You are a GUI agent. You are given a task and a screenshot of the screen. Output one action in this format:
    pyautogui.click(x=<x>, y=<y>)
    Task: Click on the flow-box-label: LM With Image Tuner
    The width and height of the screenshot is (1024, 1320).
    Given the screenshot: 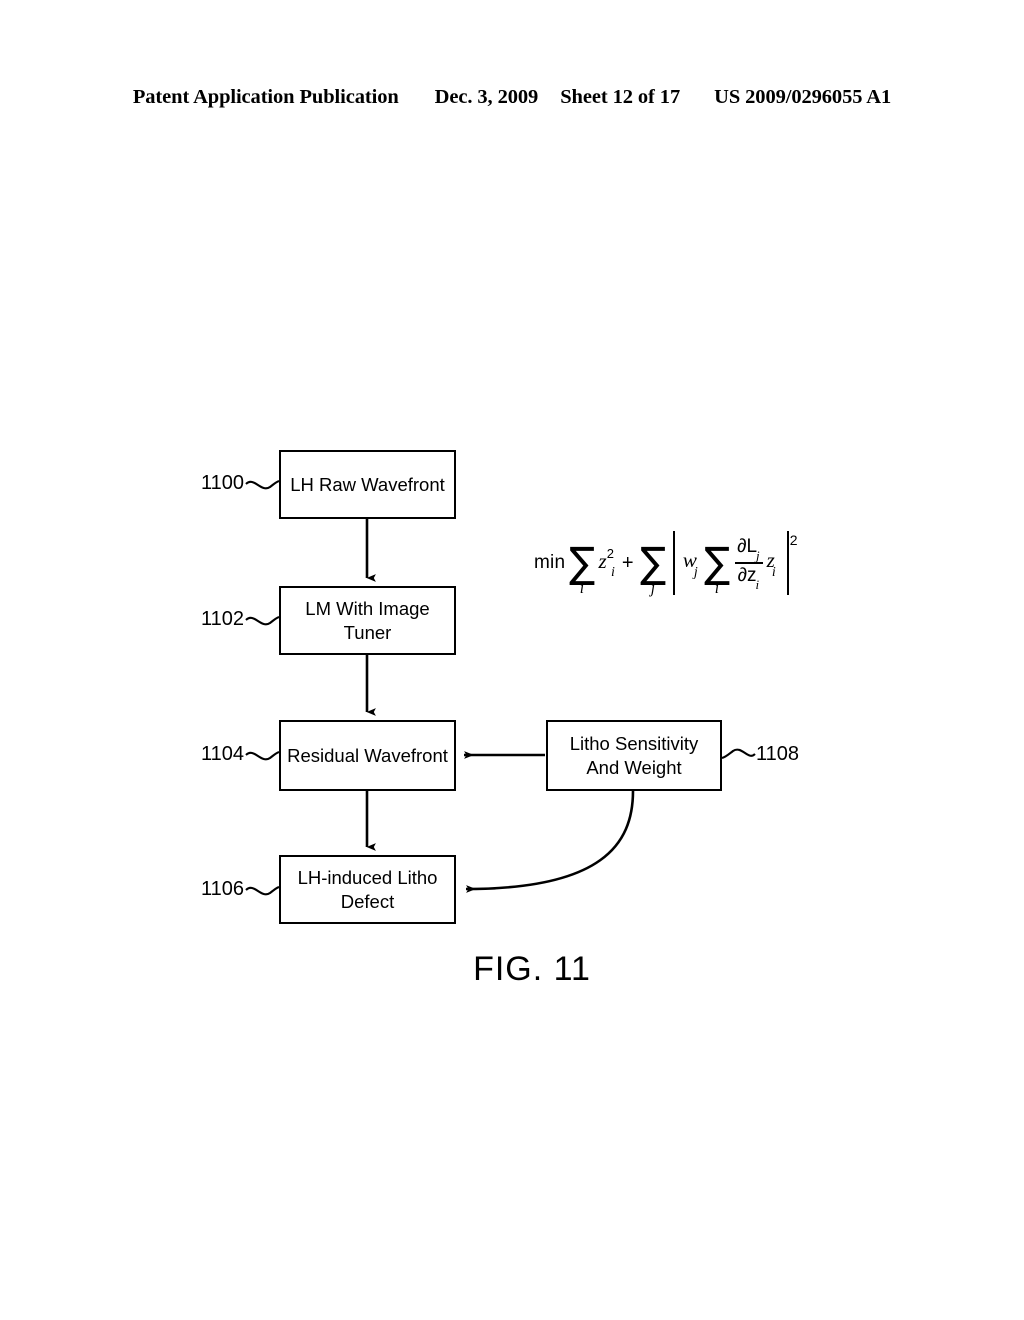 What is the action you would take?
    pyautogui.click(x=367, y=620)
    